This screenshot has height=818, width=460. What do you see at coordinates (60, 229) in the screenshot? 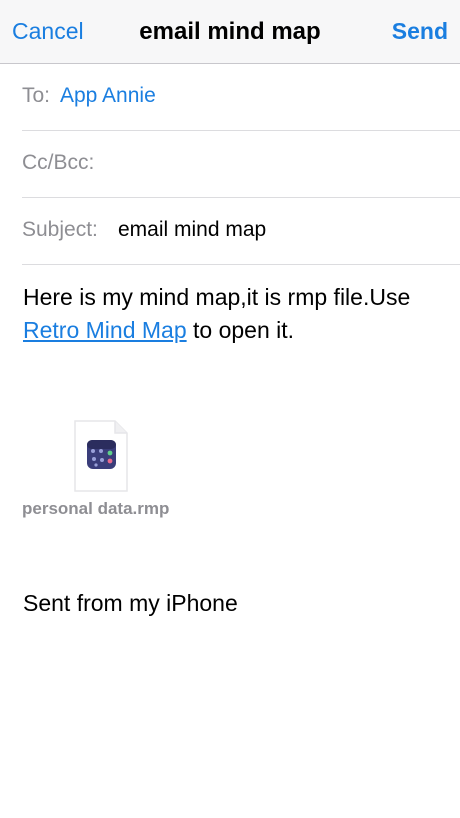
I see `subject-label: Subject:` at bounding box center [60, 229].